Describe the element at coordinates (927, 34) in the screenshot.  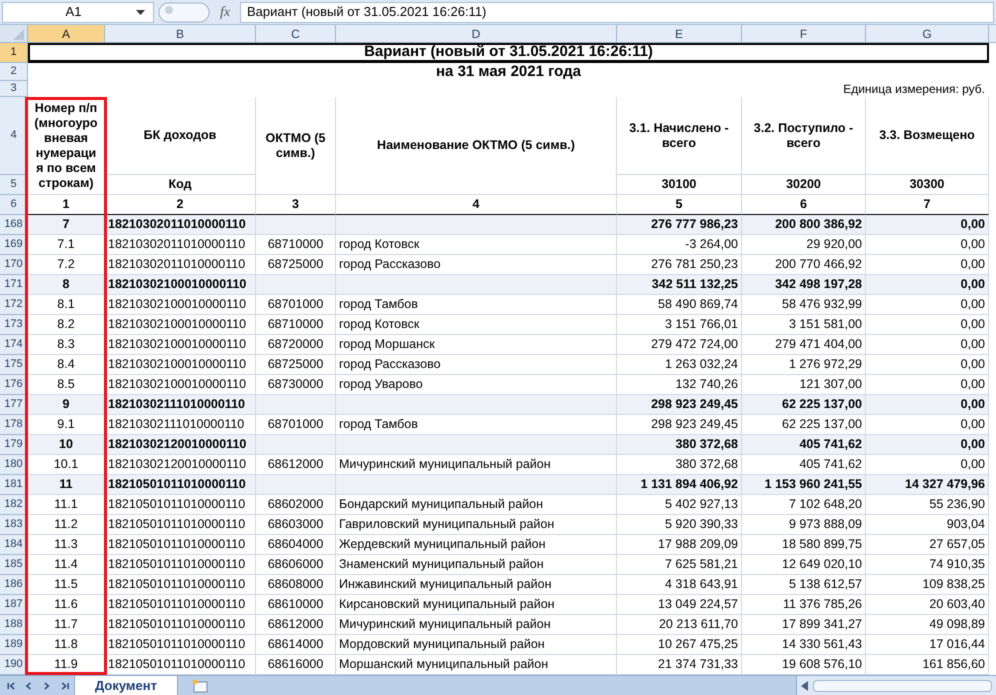
I see `column-header: G` at that location.